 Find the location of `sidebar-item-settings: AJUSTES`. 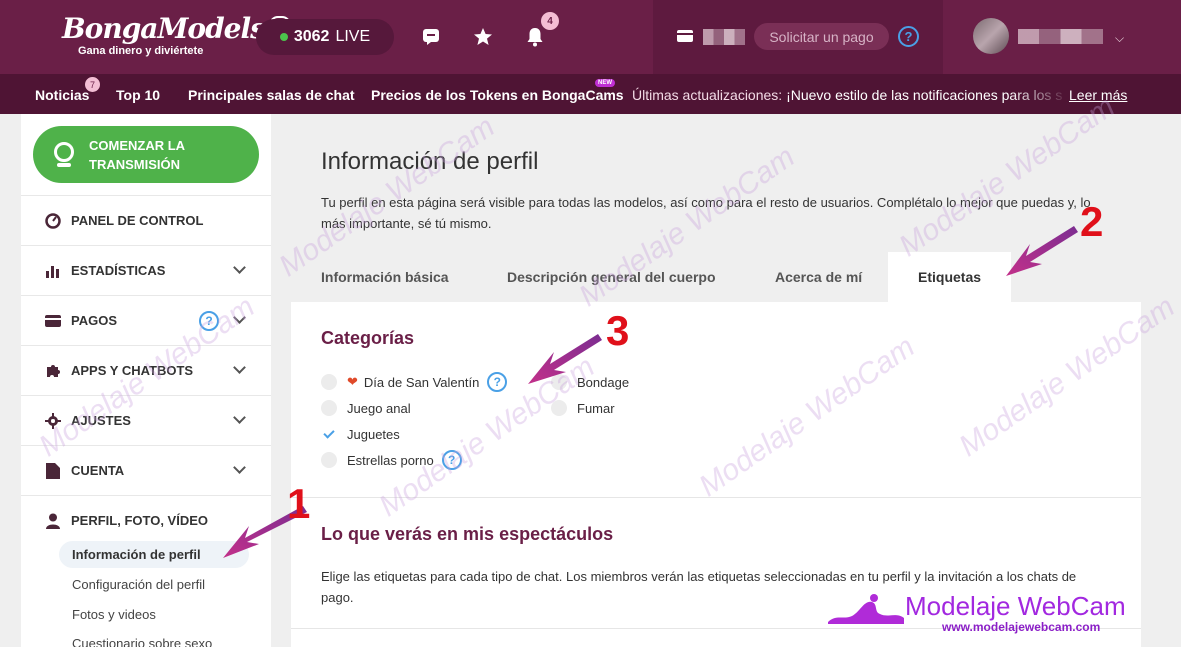

sidebar-item-settings: AJUSTES is located at coordinates (146, 420).